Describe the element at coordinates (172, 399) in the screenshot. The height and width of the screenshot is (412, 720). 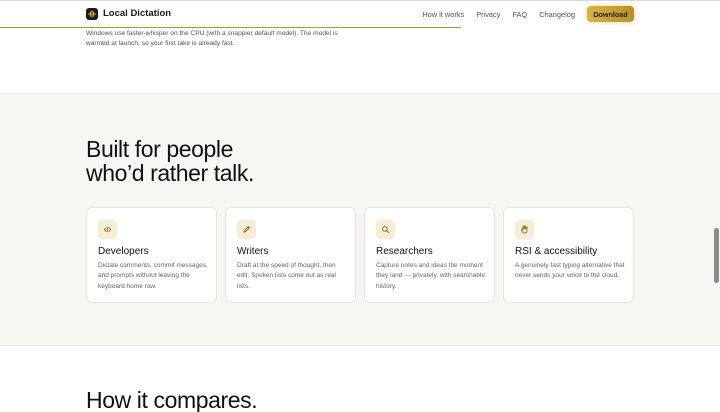
I see `comparison-heading: How it compares.` at that location.